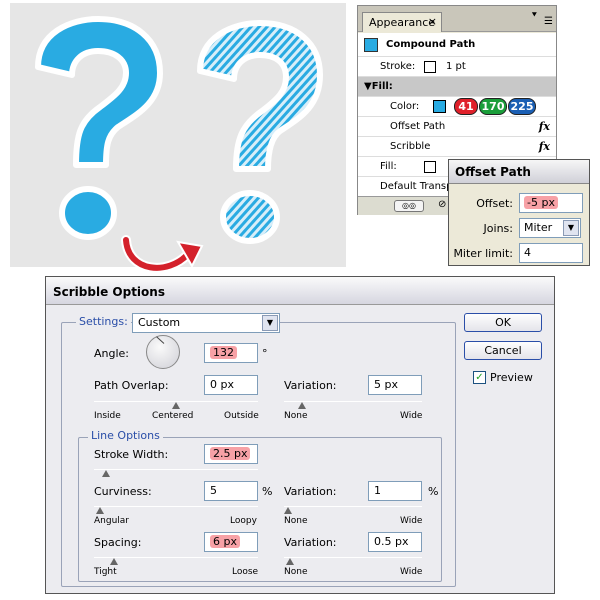  Describe the element at coordinates (457, 147) in the screenshot. I see `list-item-scribble: Scribble fx` at that location.